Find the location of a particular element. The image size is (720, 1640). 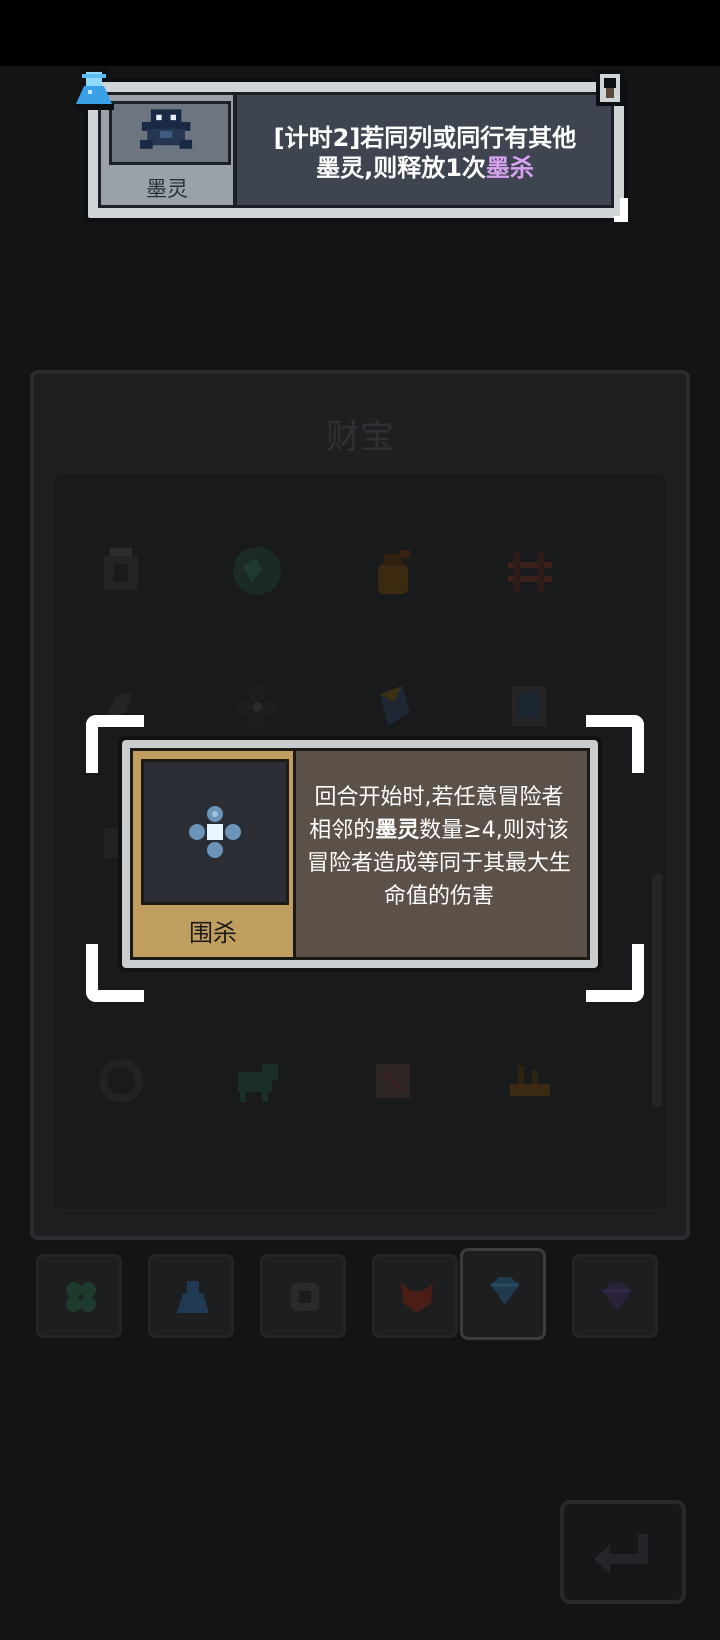

ink-spirit-icon is located at coordinates (170, 133).